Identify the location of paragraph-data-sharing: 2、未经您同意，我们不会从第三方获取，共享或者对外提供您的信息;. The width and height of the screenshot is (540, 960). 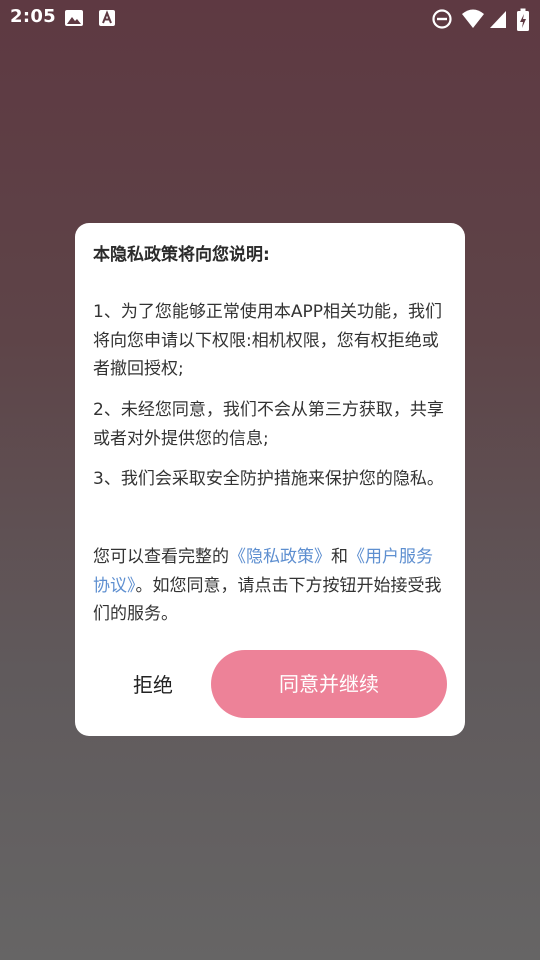
(268, 424).